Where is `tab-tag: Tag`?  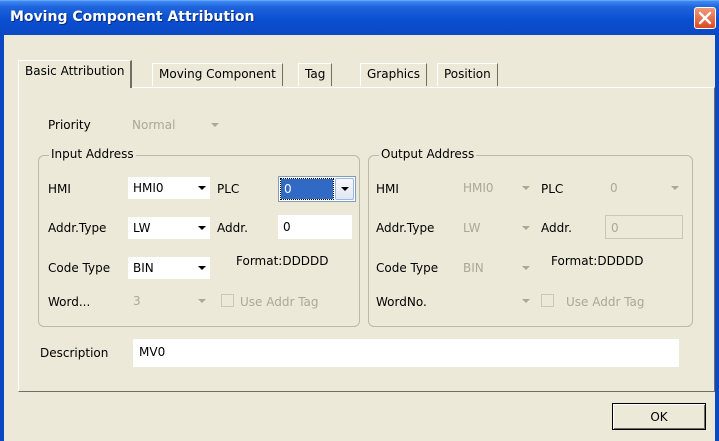
tab-tag: Tag is located at coordinates (315, 74).